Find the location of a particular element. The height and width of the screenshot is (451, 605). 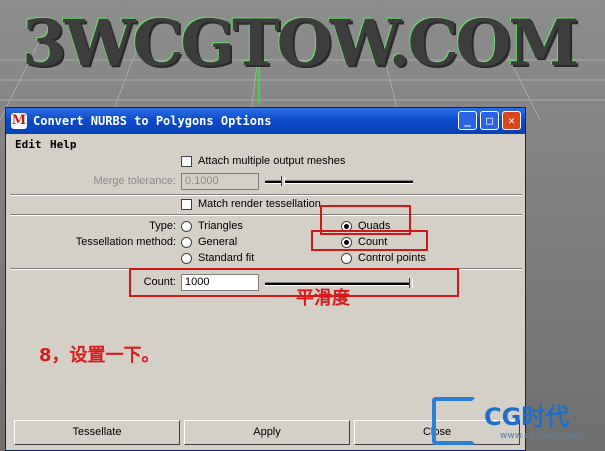

cg-times-watermark: CG时代 www.cgtimes.com is located at coordinates (516, 422).